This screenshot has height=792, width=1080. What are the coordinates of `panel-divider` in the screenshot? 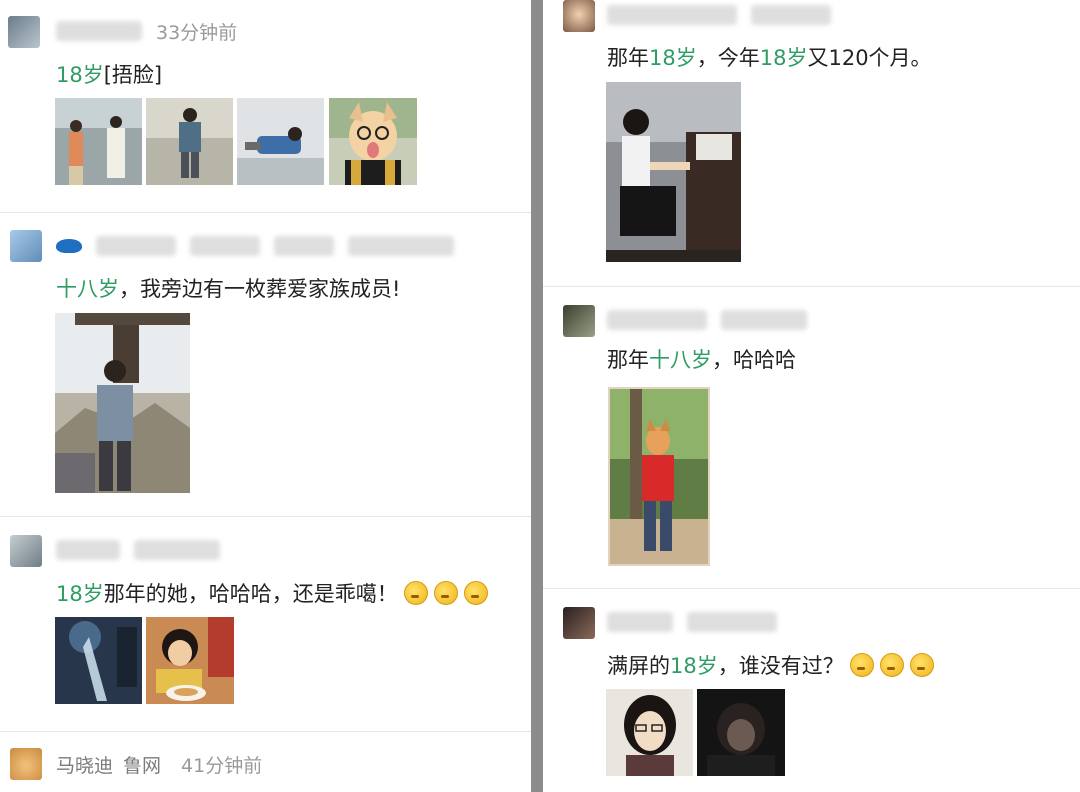 It's located at (537, 396).